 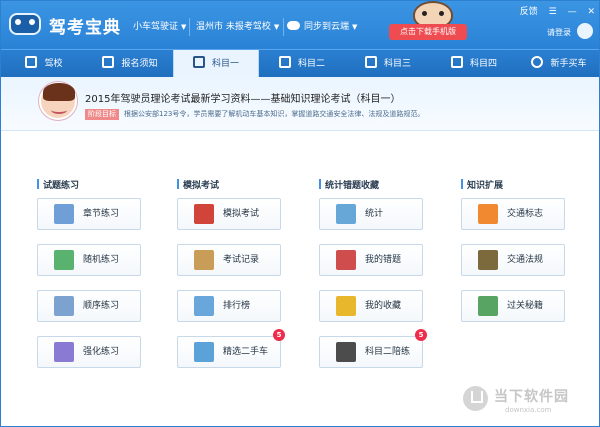 I want to click on banner-headline: 2015年驾驶员理论考试最新学习资料——基础知识理论考试（科目一）, so click(x=243, y=99).